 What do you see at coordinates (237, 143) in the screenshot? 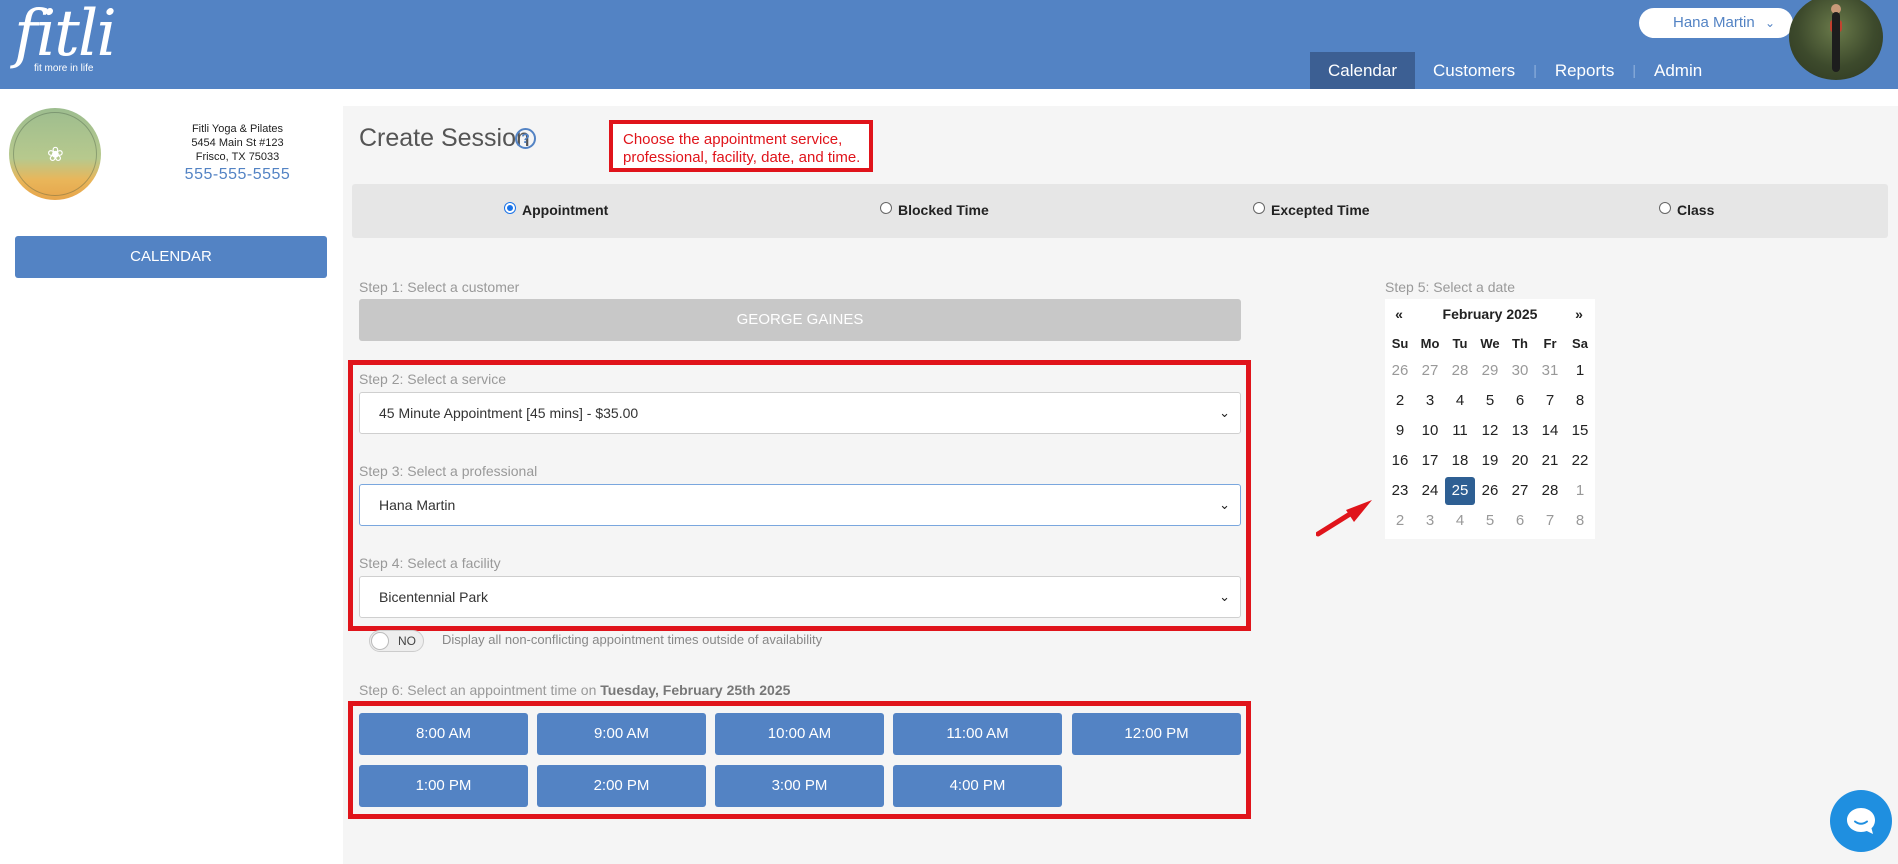
I see `business-address-line1: 5454 Main St #123` at bounding box center [237, 143].